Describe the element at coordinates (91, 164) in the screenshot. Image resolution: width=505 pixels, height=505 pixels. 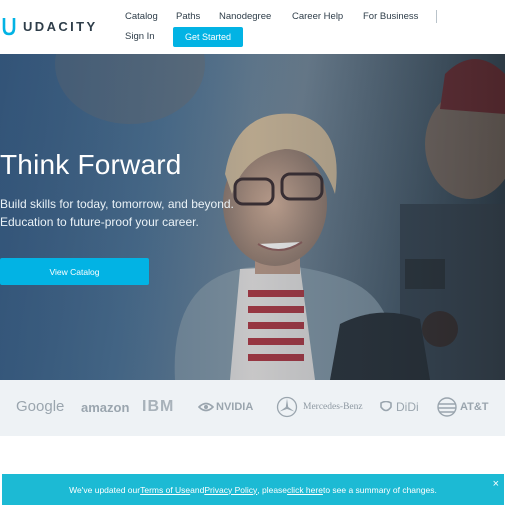
I see `hero-title: Think Forward` at that location.